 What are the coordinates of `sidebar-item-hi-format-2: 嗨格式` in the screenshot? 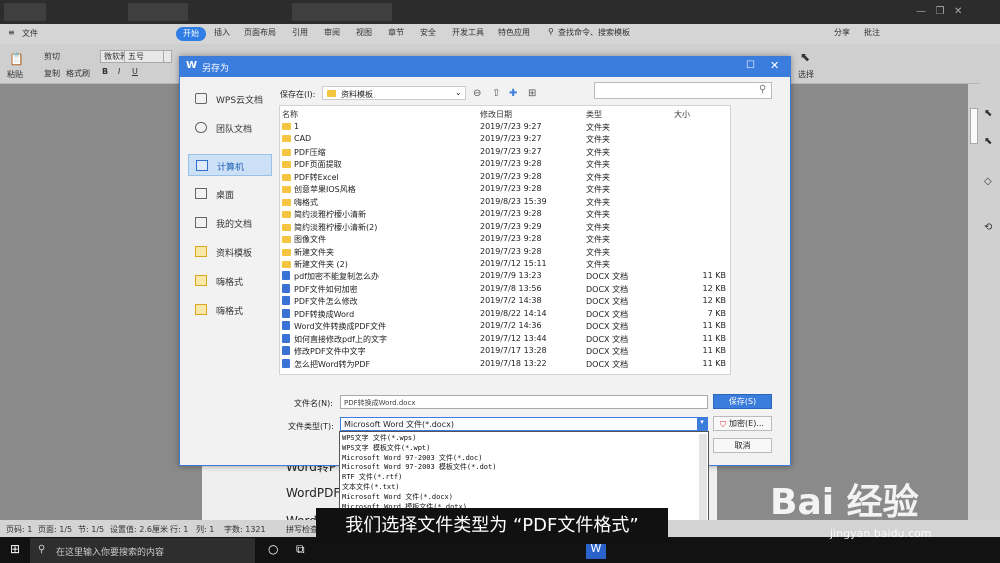 It's located at (230, 310).